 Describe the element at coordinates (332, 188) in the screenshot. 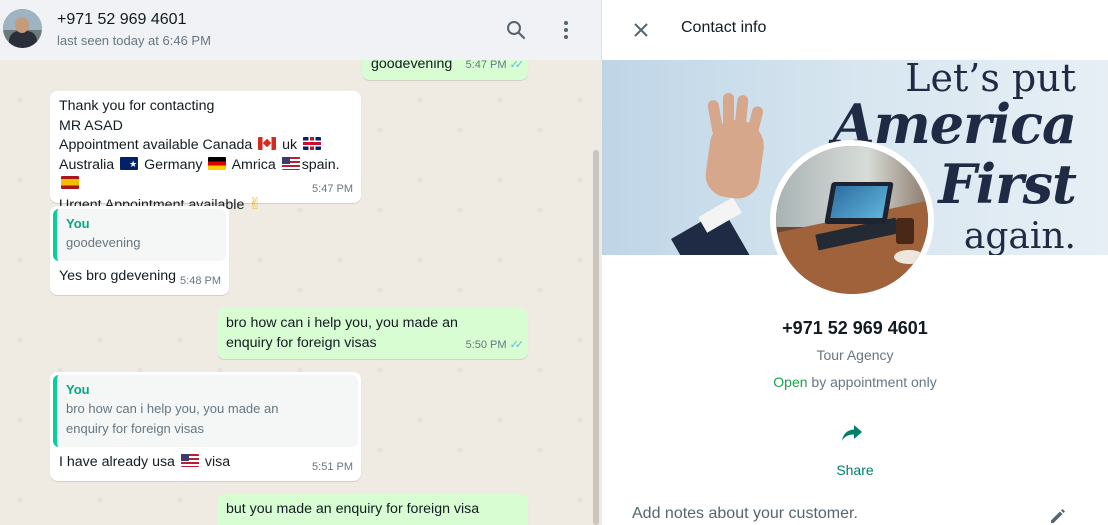

I see `message-time: 5:47 PM` at that location.